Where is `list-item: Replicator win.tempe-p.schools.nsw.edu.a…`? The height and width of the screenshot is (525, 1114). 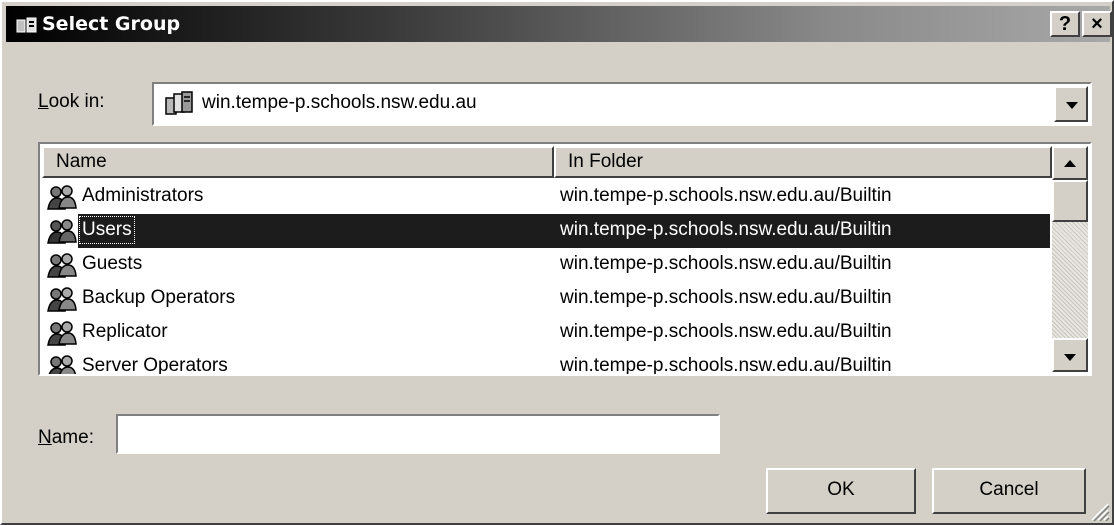 list-item: Replicator win.tempe-p.schools.nsw.edu.a… is located at coordinates (546, 333).